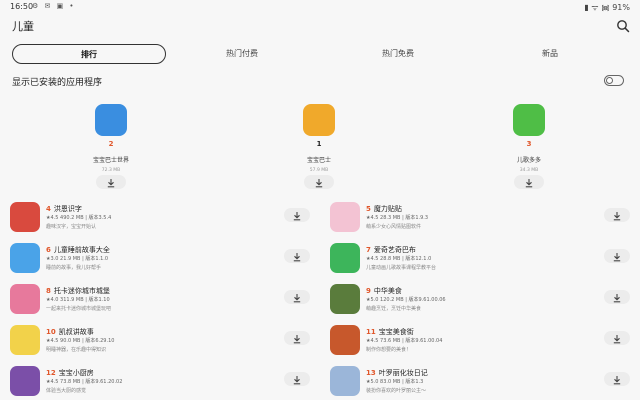  Describe the element at coordinates (387, 209) in the screenshot. I see `app-name: 魔力贴贴` at that location.